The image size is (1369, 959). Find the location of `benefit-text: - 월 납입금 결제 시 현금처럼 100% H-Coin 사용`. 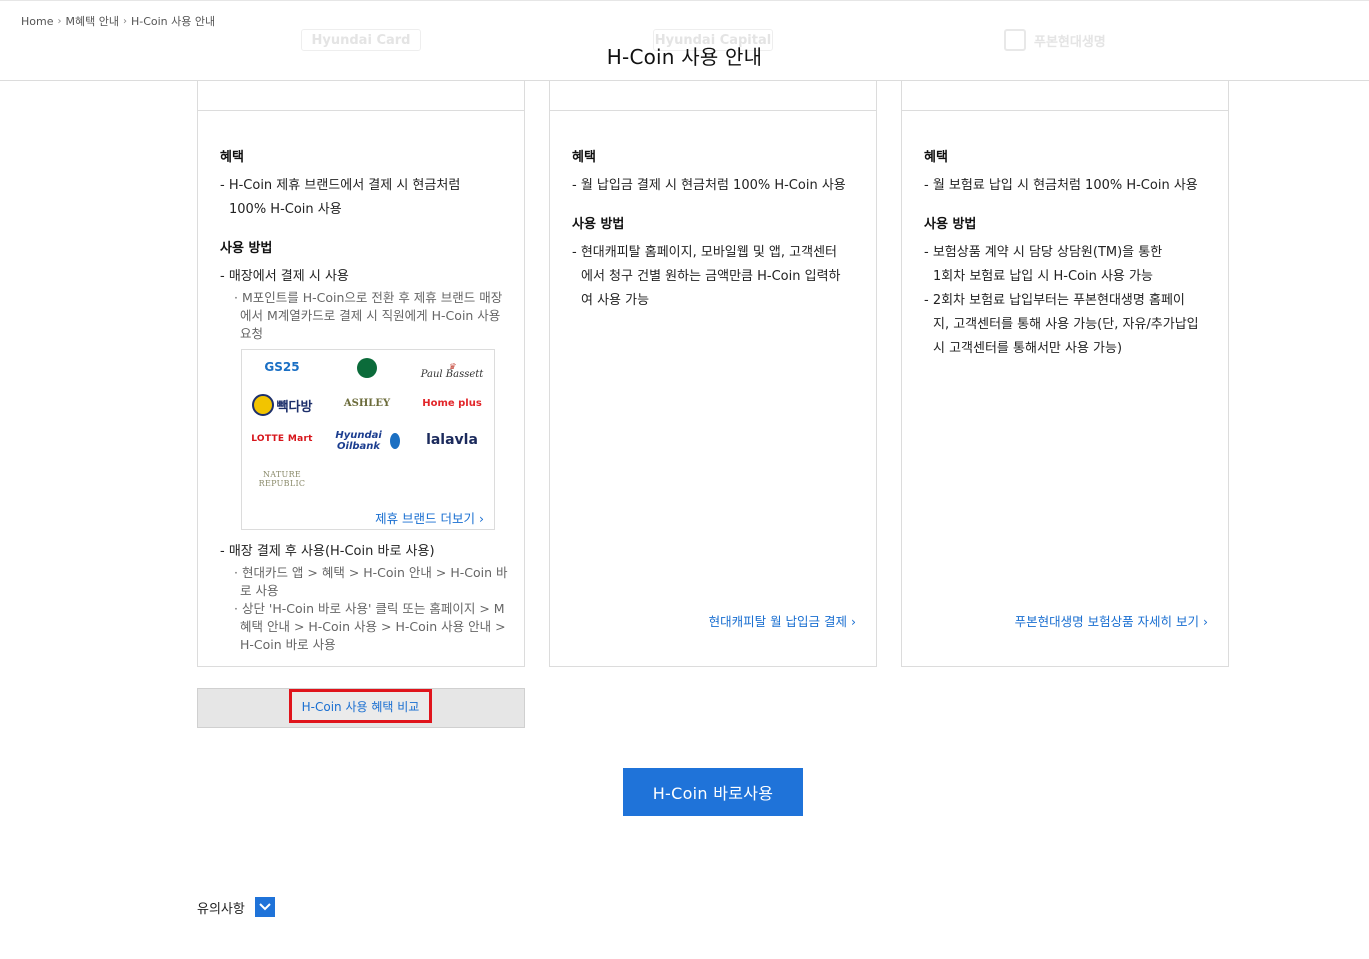

benefit-text: - 월 납입금 결제 시 현금처럼 100% H-Coin 사용 is located at coordinates (709, 185).